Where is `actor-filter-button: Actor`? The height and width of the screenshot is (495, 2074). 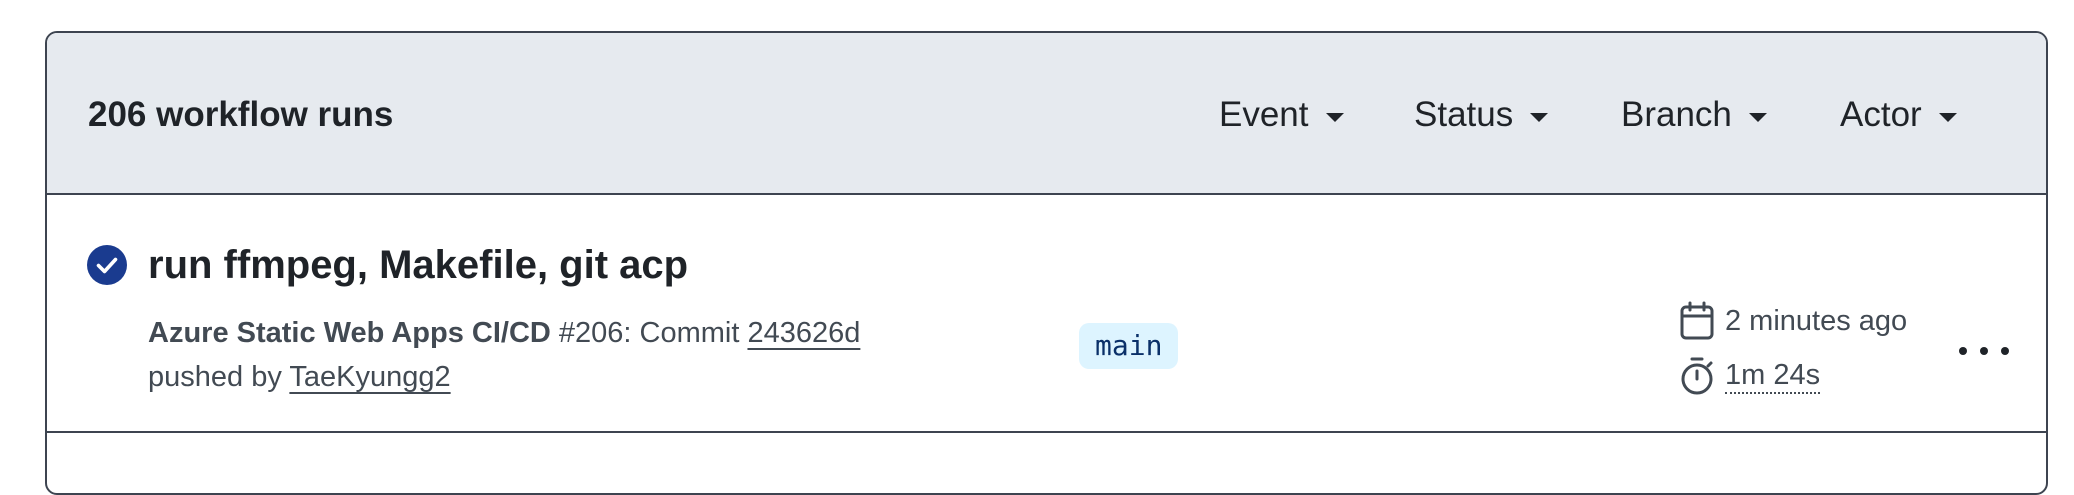
actor-filter-button: Actor is located at coordinates (1898, 115).